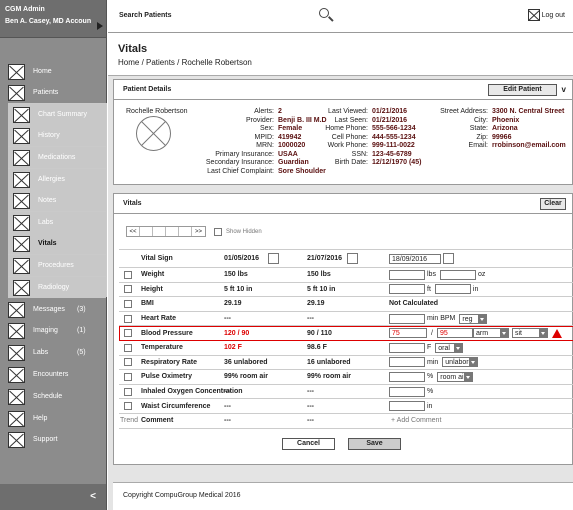 The width and height of the screenshot is (573, 510). What do you see at coordinates (40, 418) in the screenshot?
I see `sidebar-item-label: Help` at bounding box center [40, 418].